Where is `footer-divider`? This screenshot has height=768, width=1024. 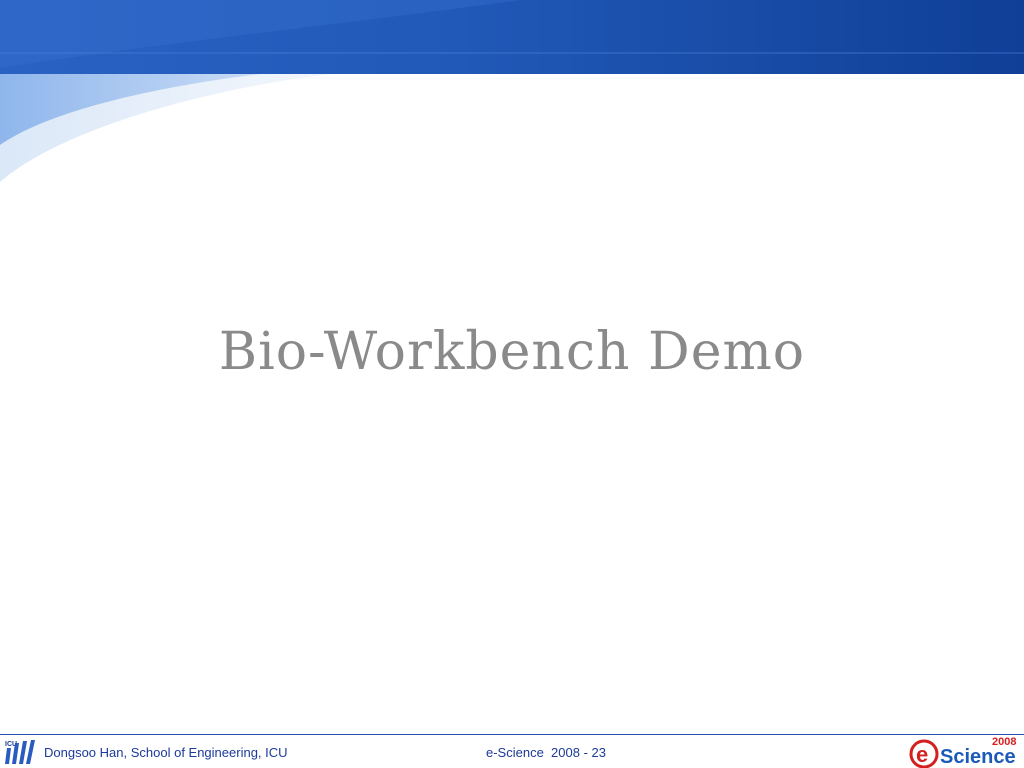
footer-divider is located at coordinates (512, 734).